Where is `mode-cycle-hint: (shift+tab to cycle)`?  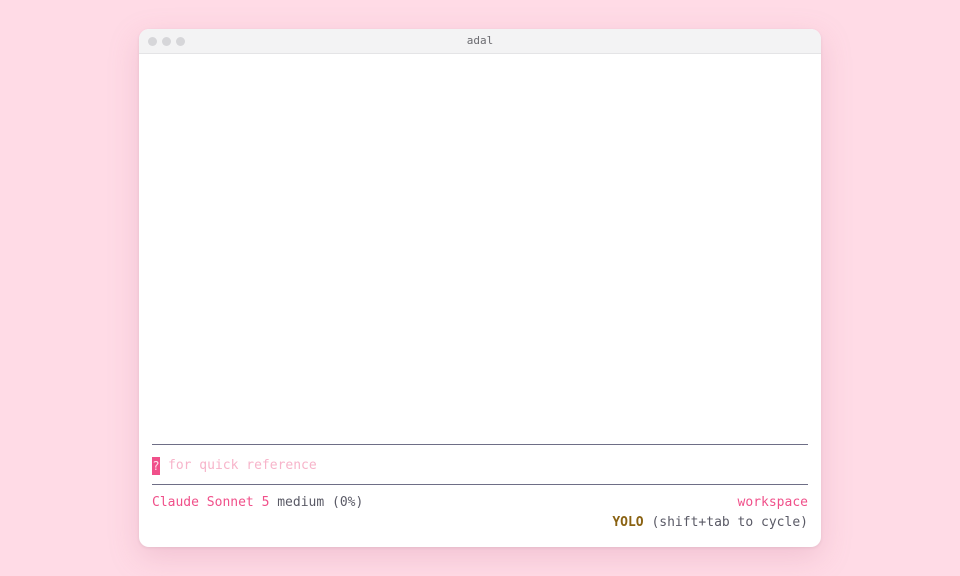
mode-cycle-hint: (shift+tab to cycle) is located at coordinates (729, 522).